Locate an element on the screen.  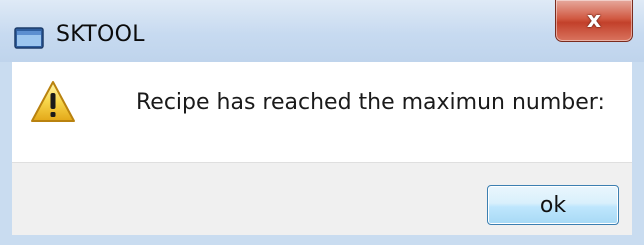
ok-button: ok is located at coordinates (553, 205).